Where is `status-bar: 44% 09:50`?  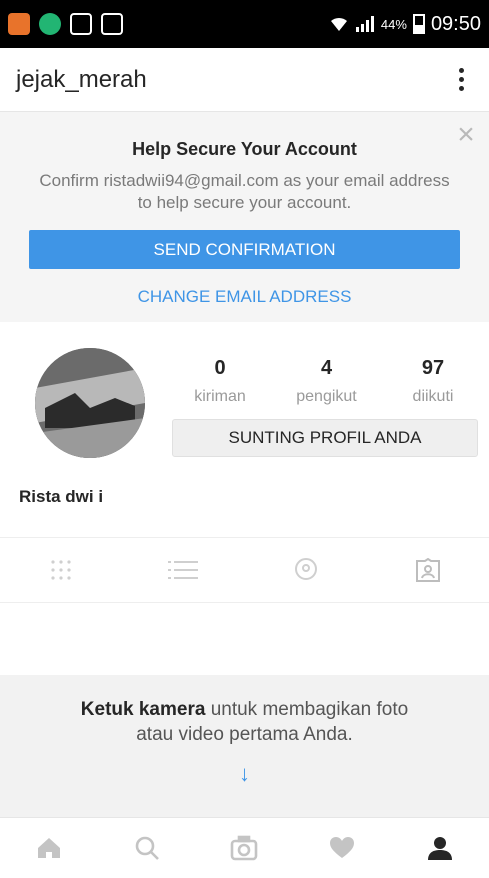
status-bar: 44% 09:50 is located at coordinates (244, 24).